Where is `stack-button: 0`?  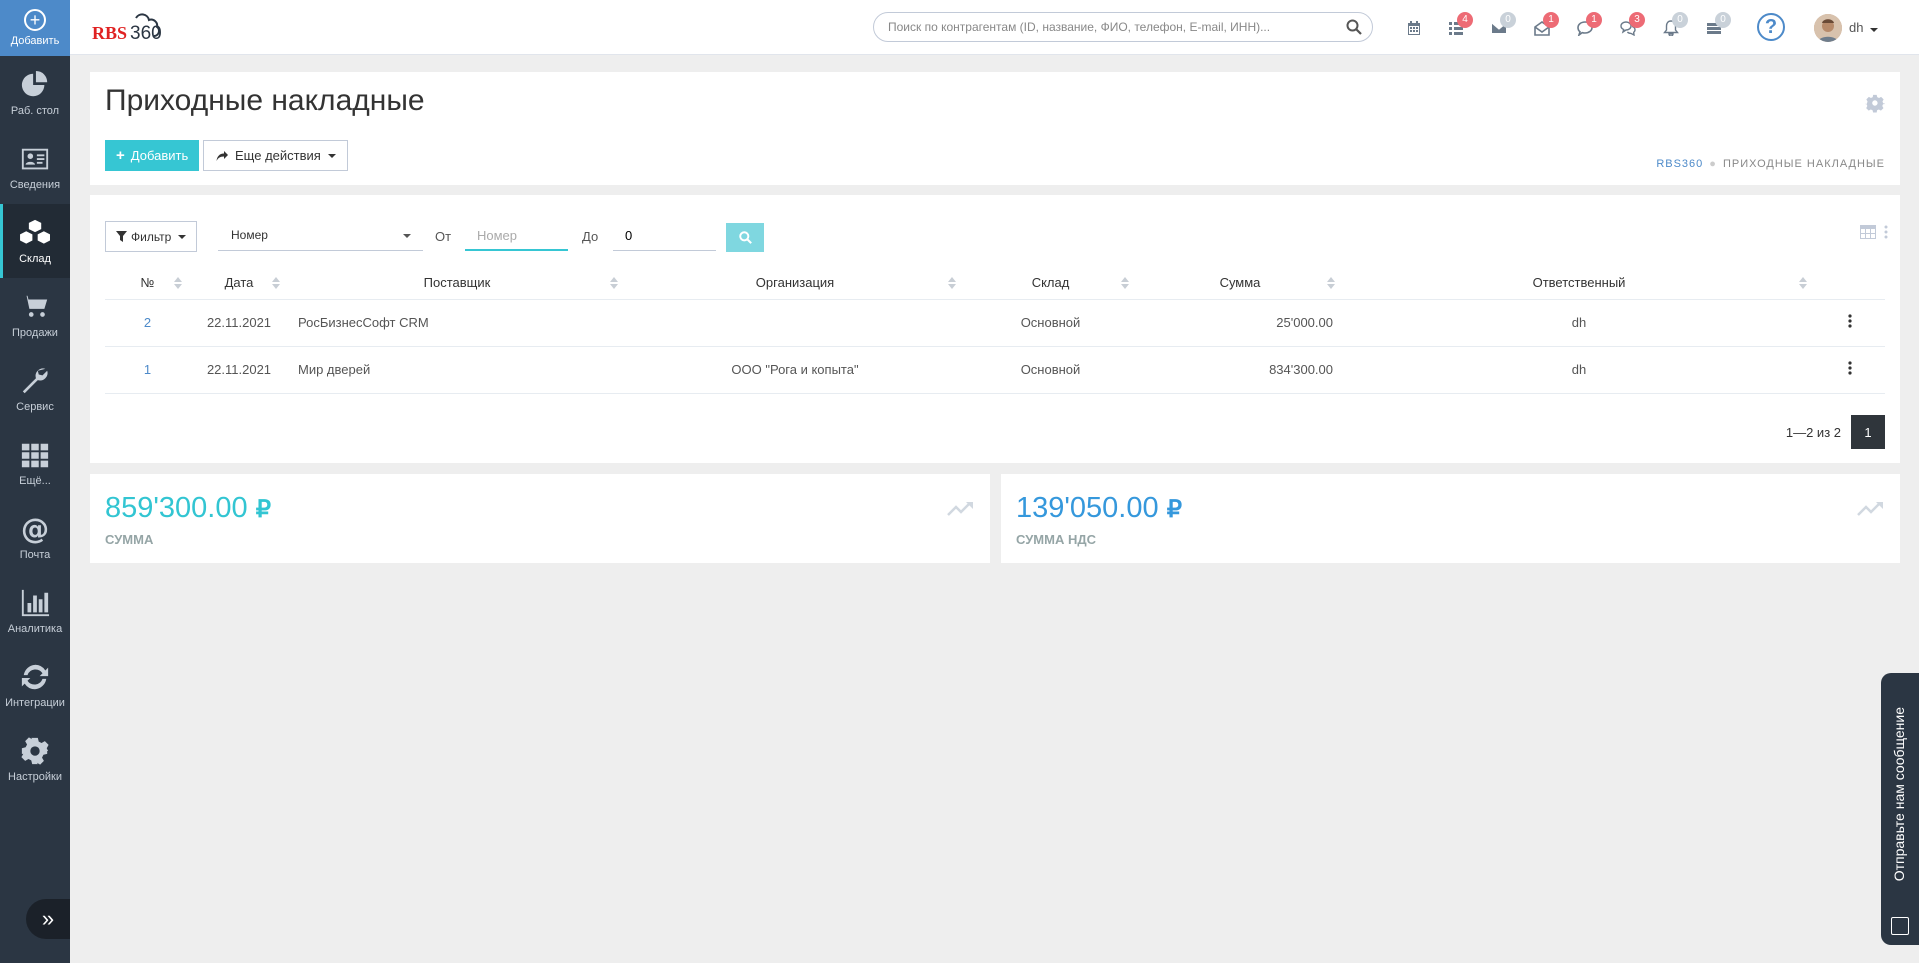
stack-button: 0 is located at coordinates (1718, 25).